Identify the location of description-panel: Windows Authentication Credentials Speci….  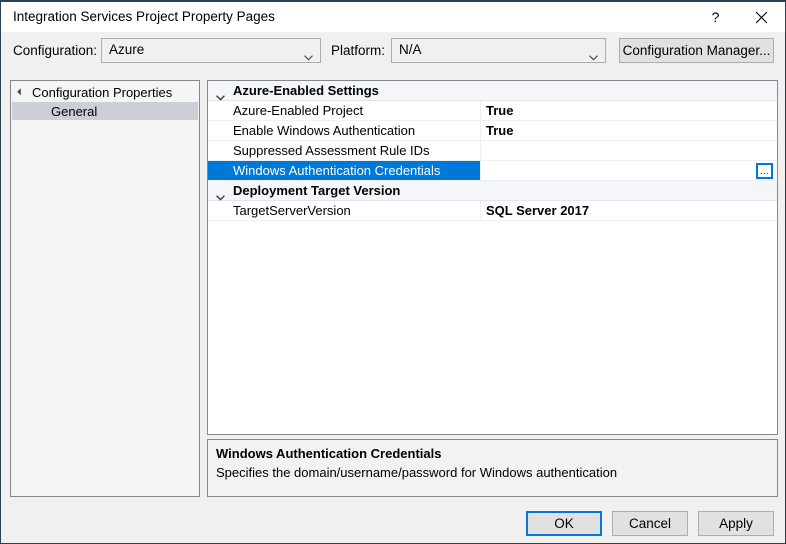
(492, 468).